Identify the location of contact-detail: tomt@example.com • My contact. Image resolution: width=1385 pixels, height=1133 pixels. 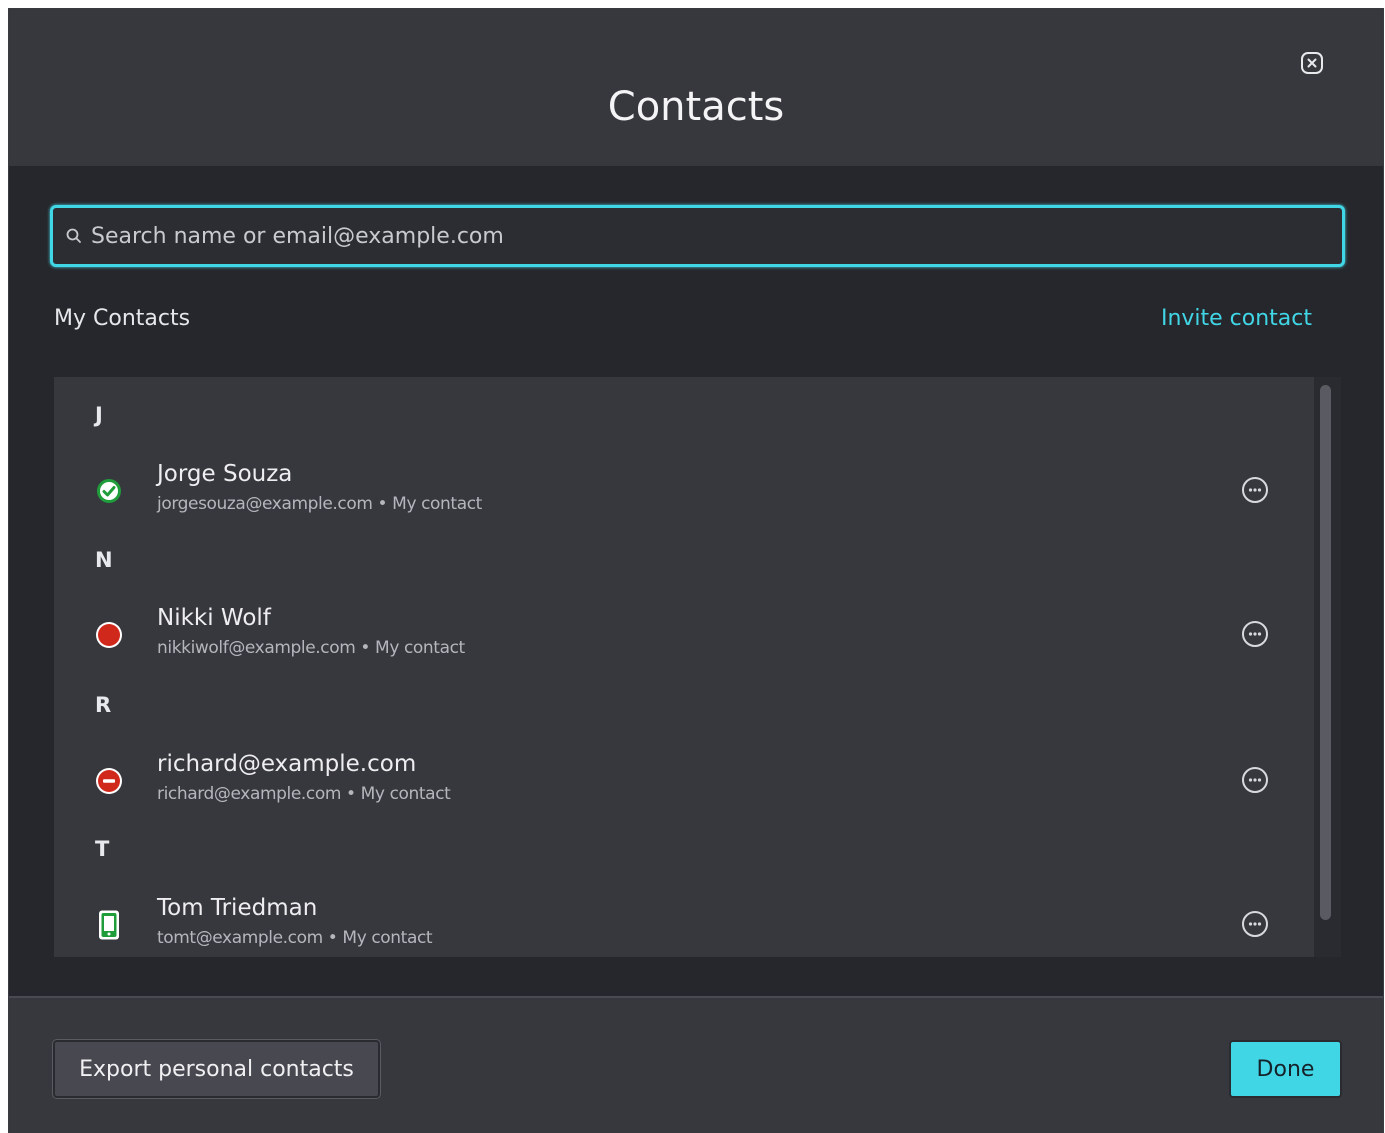
(295, 938).